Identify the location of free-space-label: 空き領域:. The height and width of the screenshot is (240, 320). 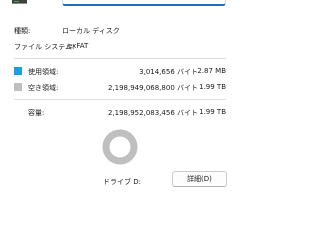
(43, 88).